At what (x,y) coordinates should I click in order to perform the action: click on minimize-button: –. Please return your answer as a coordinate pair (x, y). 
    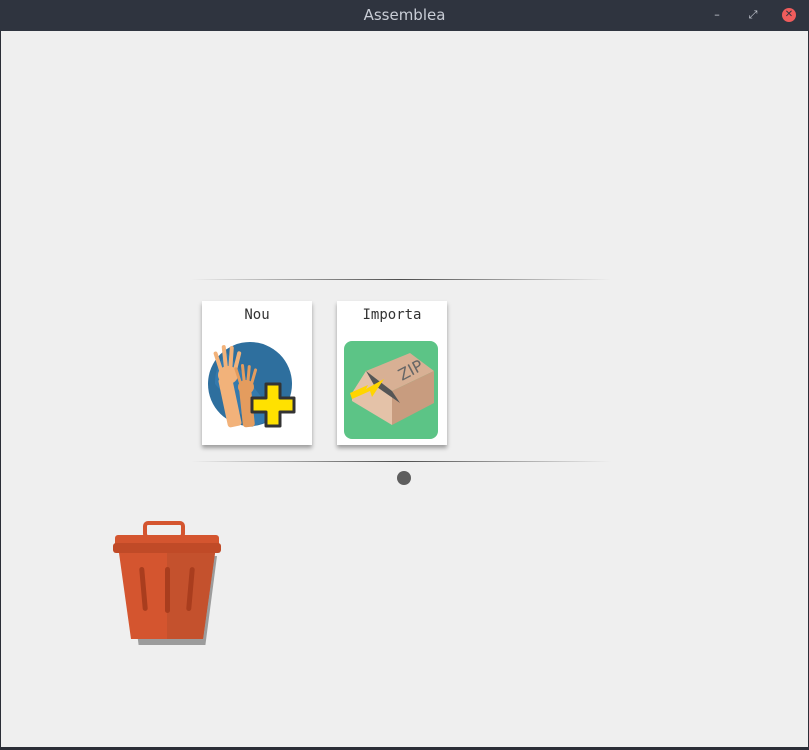
    Looking at the image, I should click on (717, 15).